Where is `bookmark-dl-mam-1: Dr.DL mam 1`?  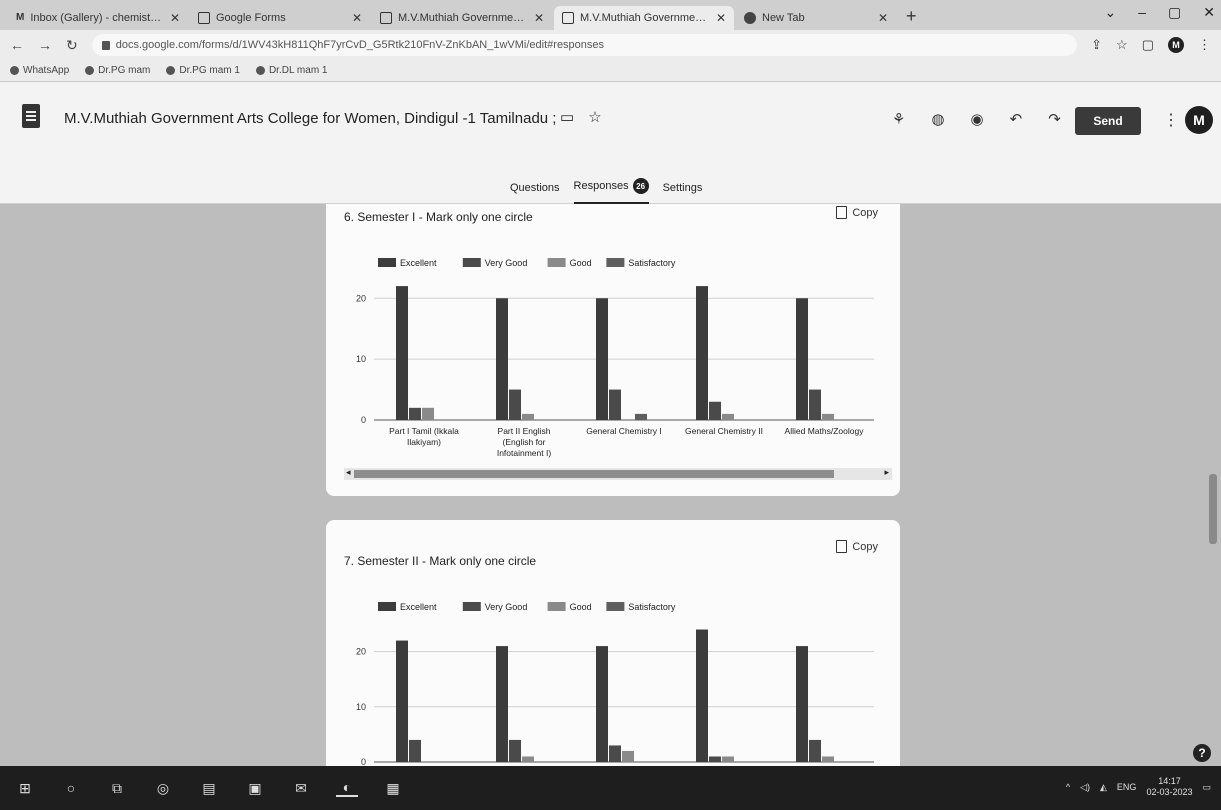 bookmark-dl-mam-1: Dr.DL mam 1 is located at coordinates (291, 70).